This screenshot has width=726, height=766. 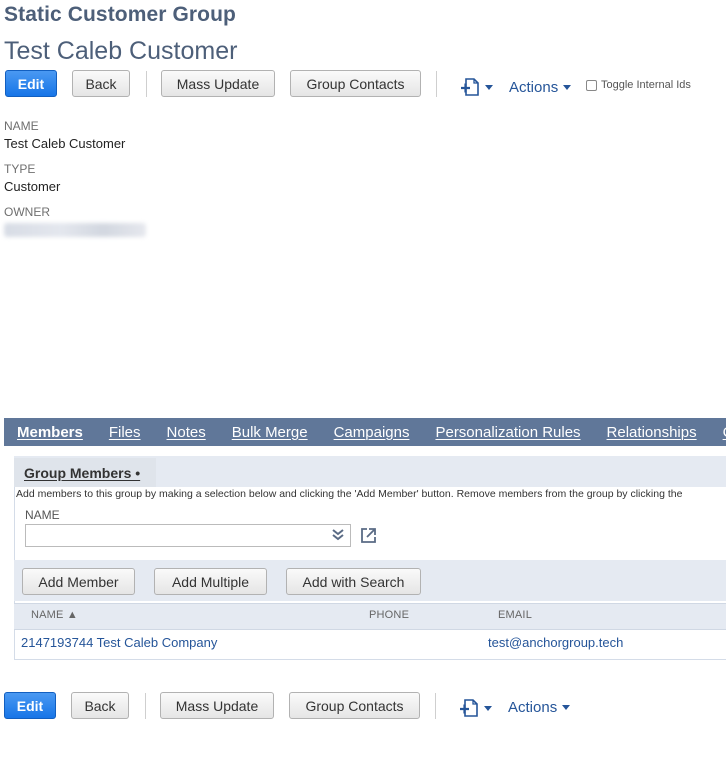 I want to click on double-chevron-down-icon, so click(x=338, y=535).